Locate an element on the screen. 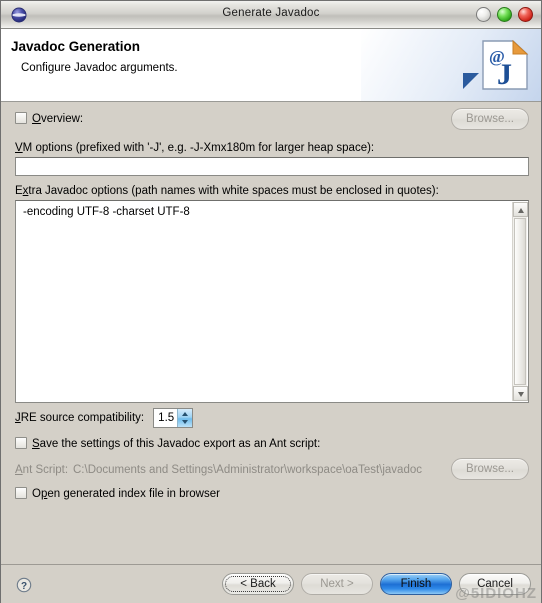  open-index-checkbox: Open generated index file in browser is located at coordinates (117, 493).